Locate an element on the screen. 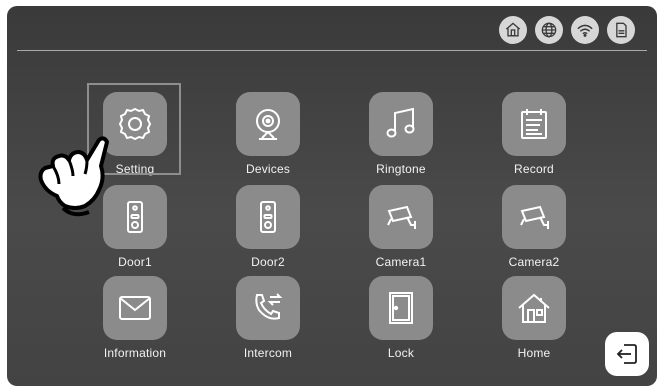 The width and height of the screenshot is (664, 391). header-divider is located at coordinates (332, 50).